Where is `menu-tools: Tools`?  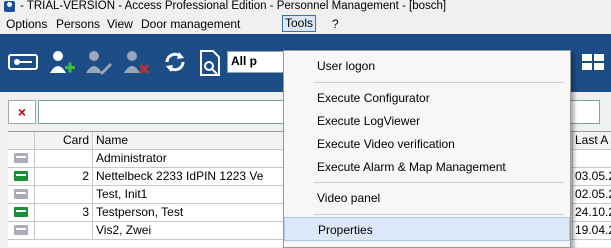
menu-tools: Tools is located at coordinates (299, 23).